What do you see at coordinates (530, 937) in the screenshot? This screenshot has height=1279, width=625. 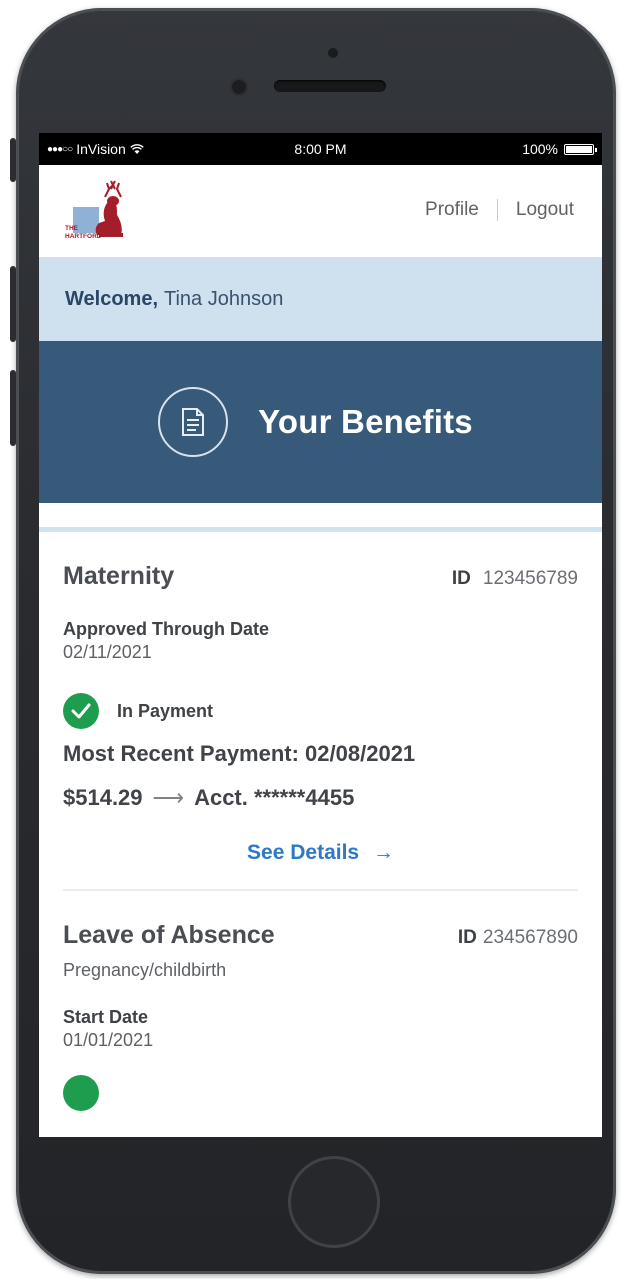 I see `id-value: 234567890` at bounding box center [530, 937].